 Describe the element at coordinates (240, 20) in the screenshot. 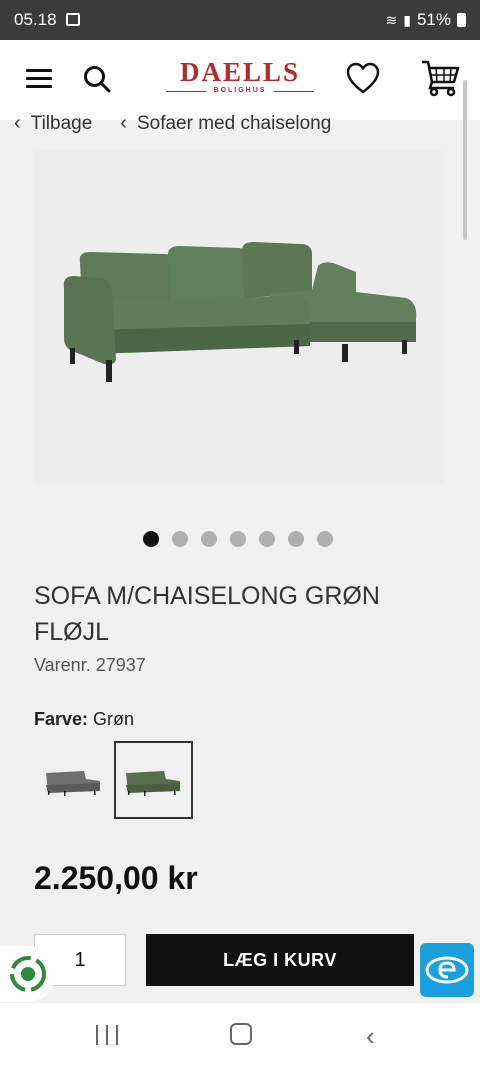

I see `status-bar: 05.18 ≋ ▮ 51%` at that location.